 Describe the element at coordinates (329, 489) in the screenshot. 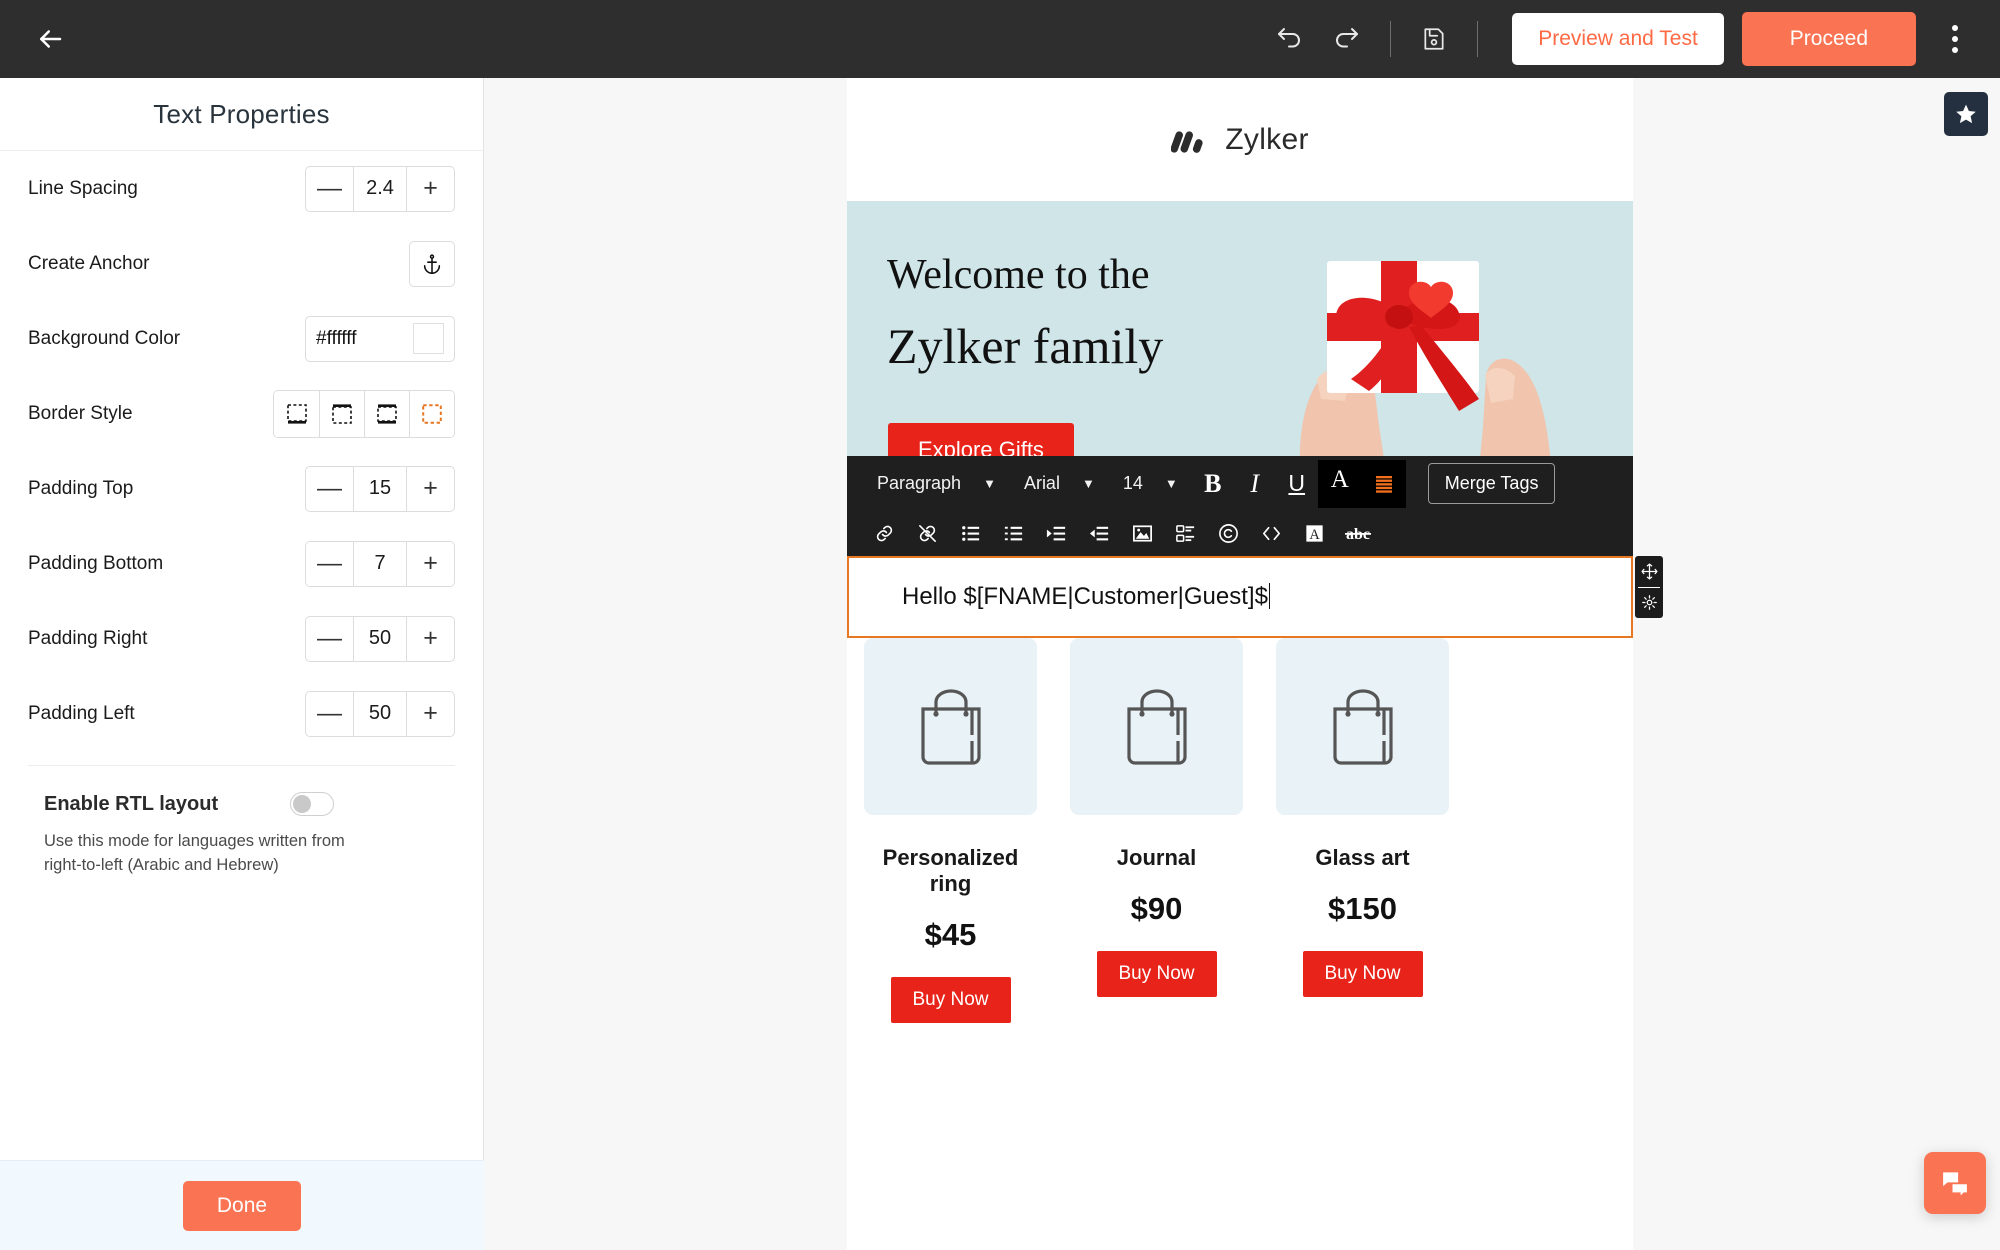

I see `padding-top-decrement: —` at that location.